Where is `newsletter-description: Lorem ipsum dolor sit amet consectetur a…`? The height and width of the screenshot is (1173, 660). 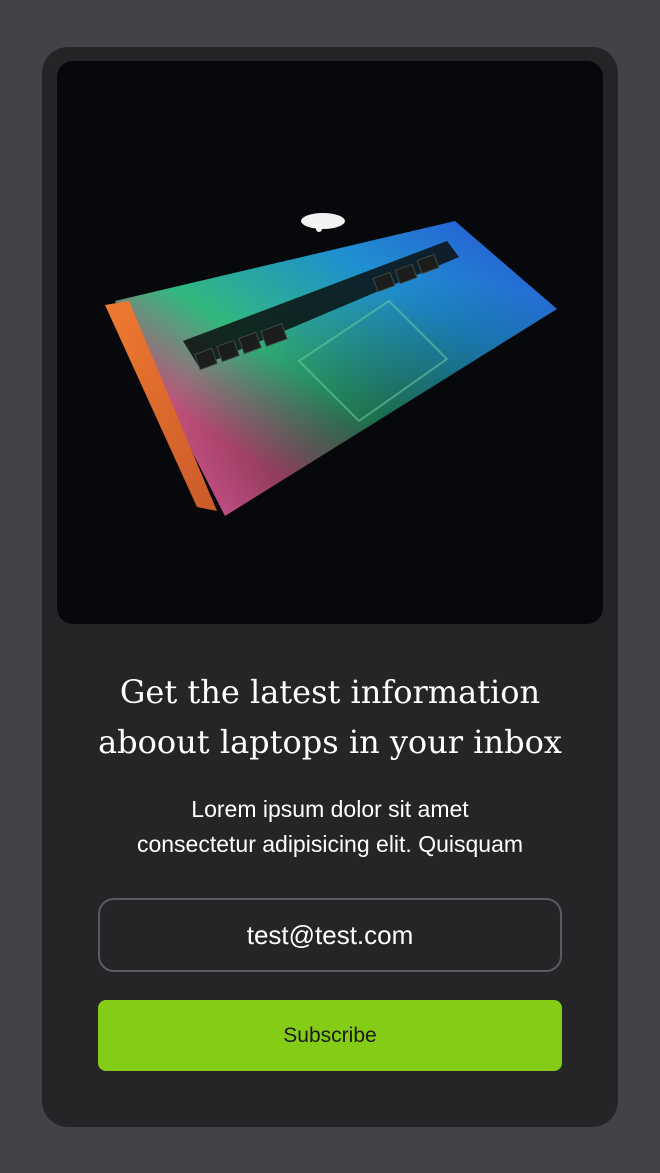
newsletter-description: Lorem ipsum dolor sit amet consectetur a… is located at coordinates (330, 827).